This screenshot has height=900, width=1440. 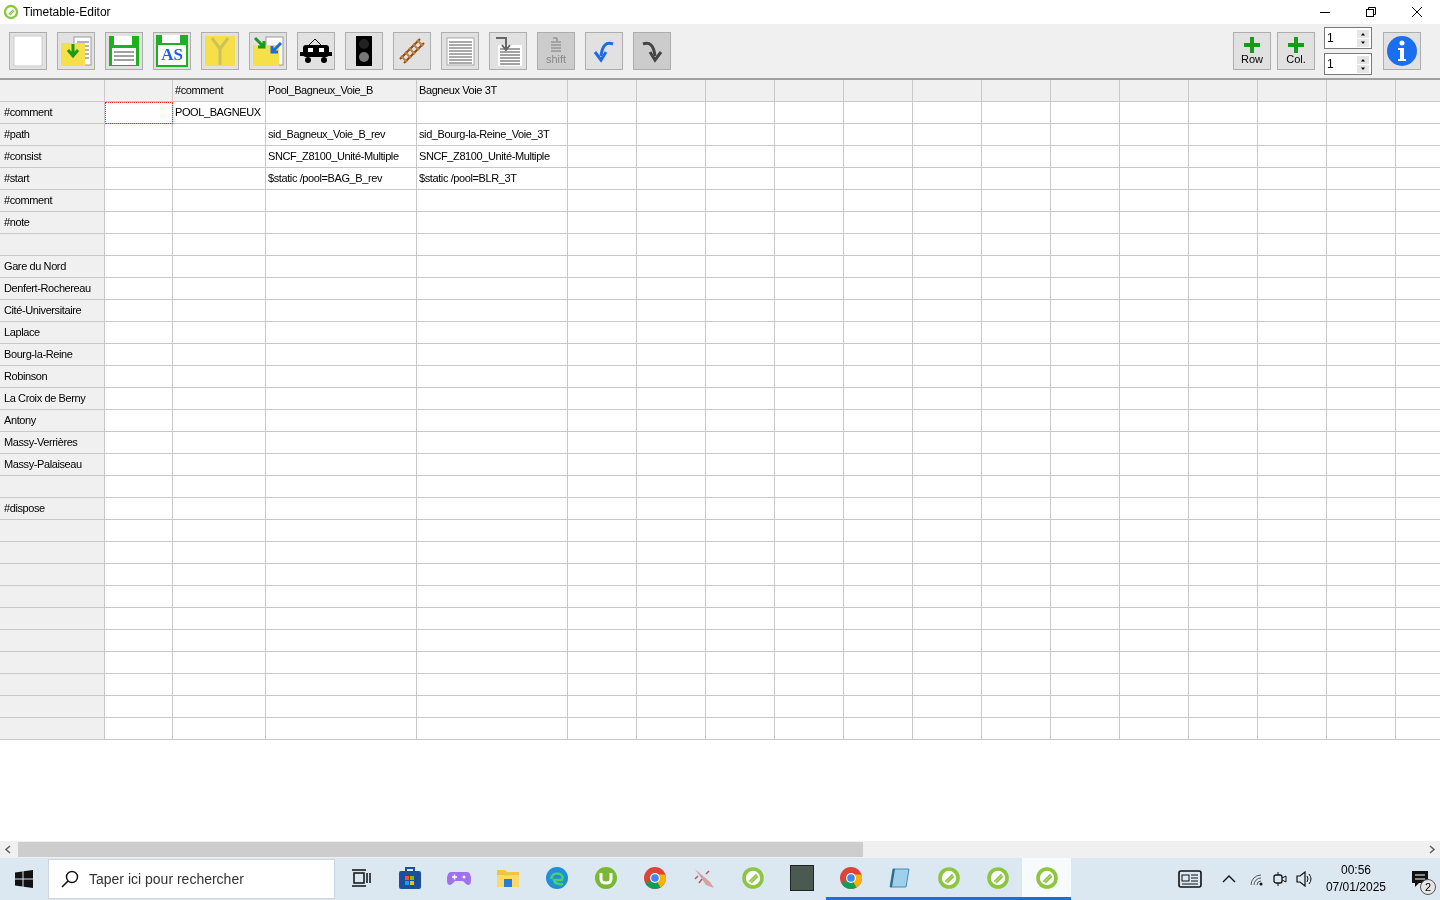 What do you see at coordinates (52, 311) in the screenshot?
I see `row-header: Cité-Universitaire` at bounding box center [52, 311].